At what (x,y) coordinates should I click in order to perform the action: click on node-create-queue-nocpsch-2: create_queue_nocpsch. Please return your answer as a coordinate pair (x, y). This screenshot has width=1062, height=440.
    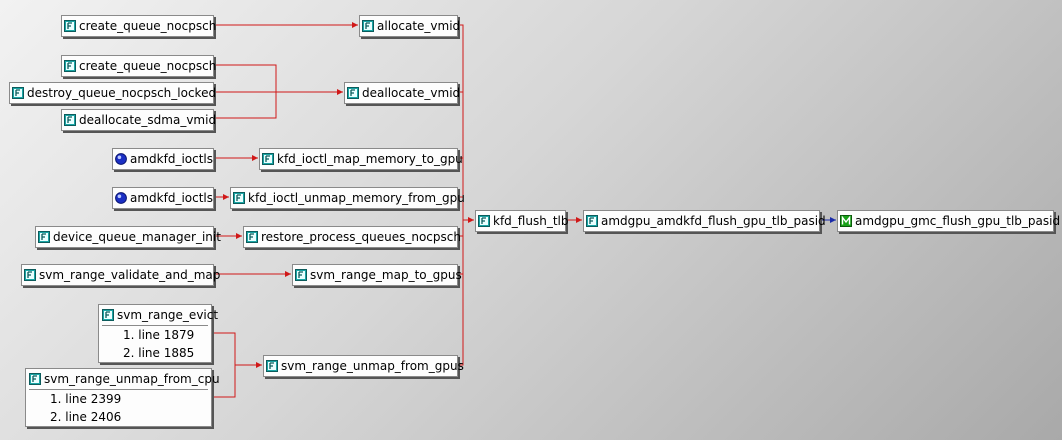
    Looking at the image, I should click on (139, 66).